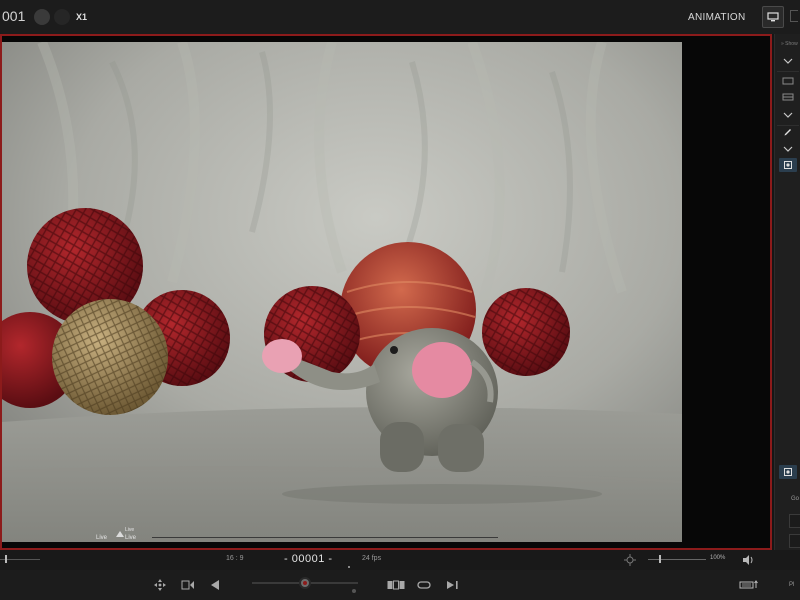  I want to click on display-option-button, so click(788, 81).